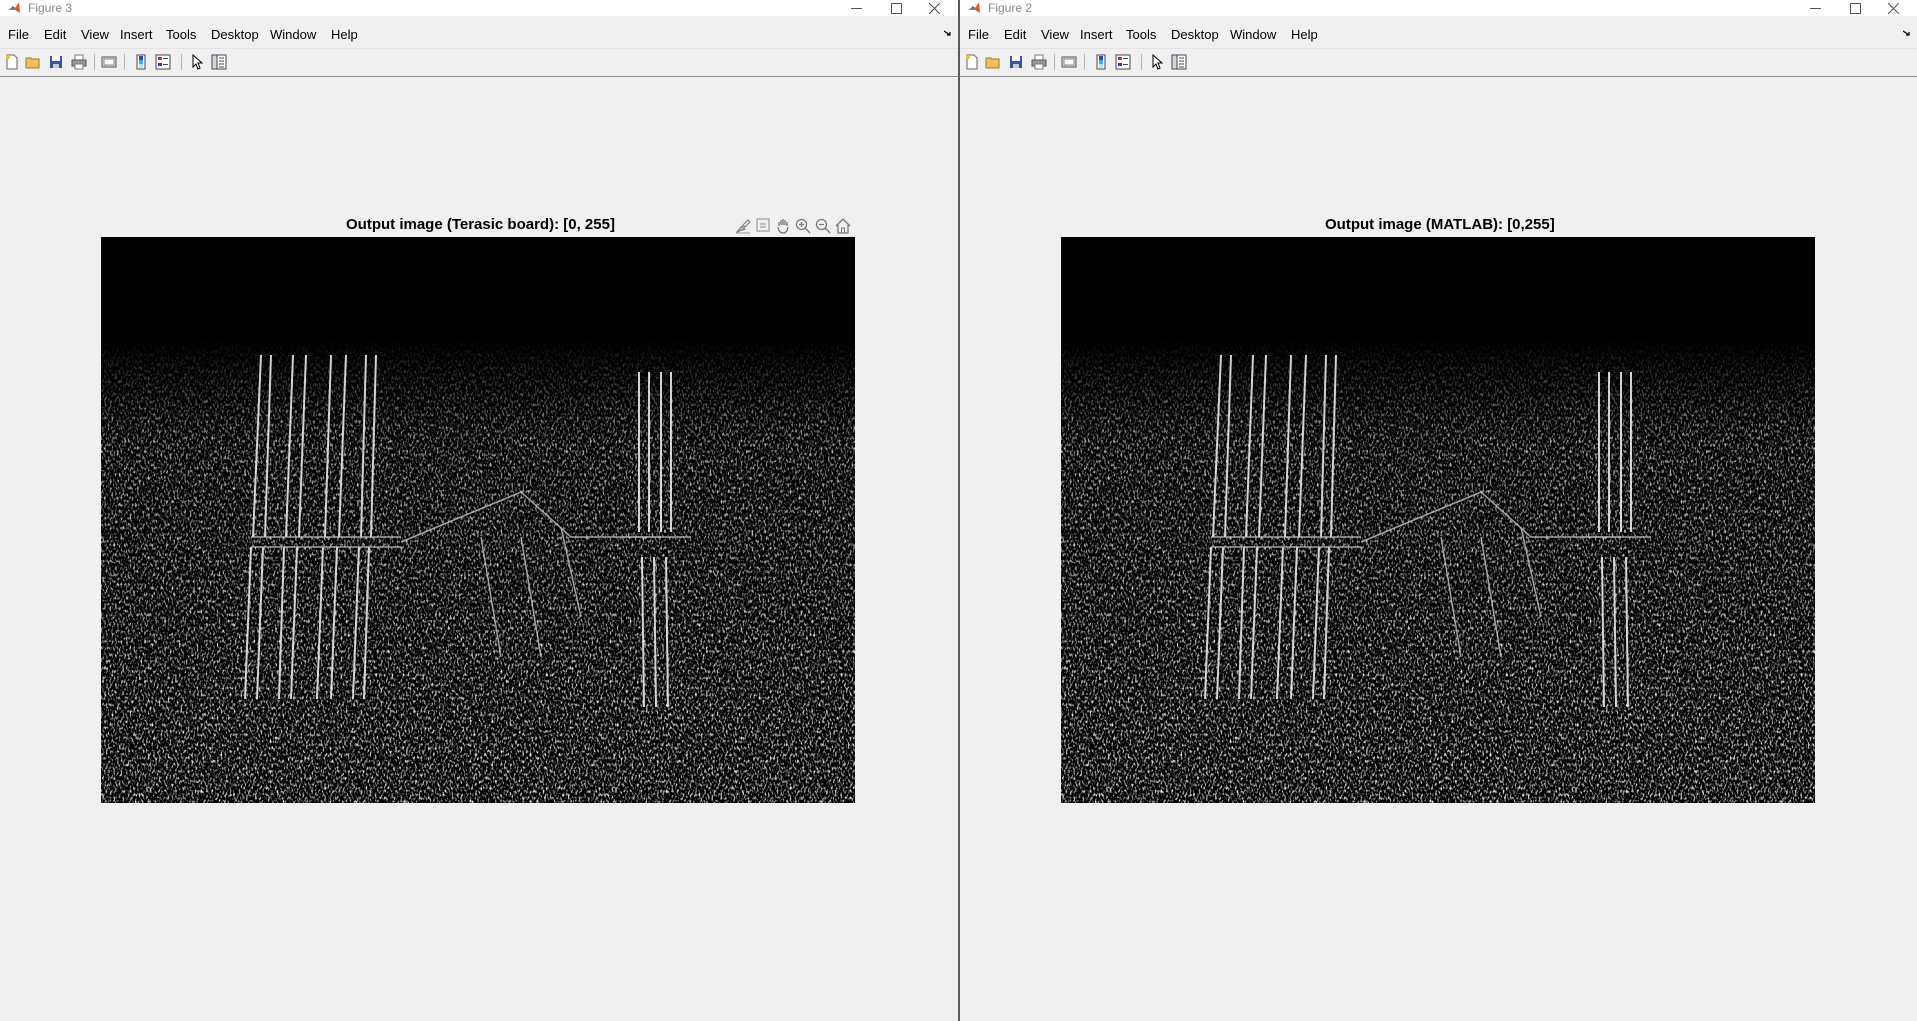  I want to click on axes-toolbar, so click(795, 226).